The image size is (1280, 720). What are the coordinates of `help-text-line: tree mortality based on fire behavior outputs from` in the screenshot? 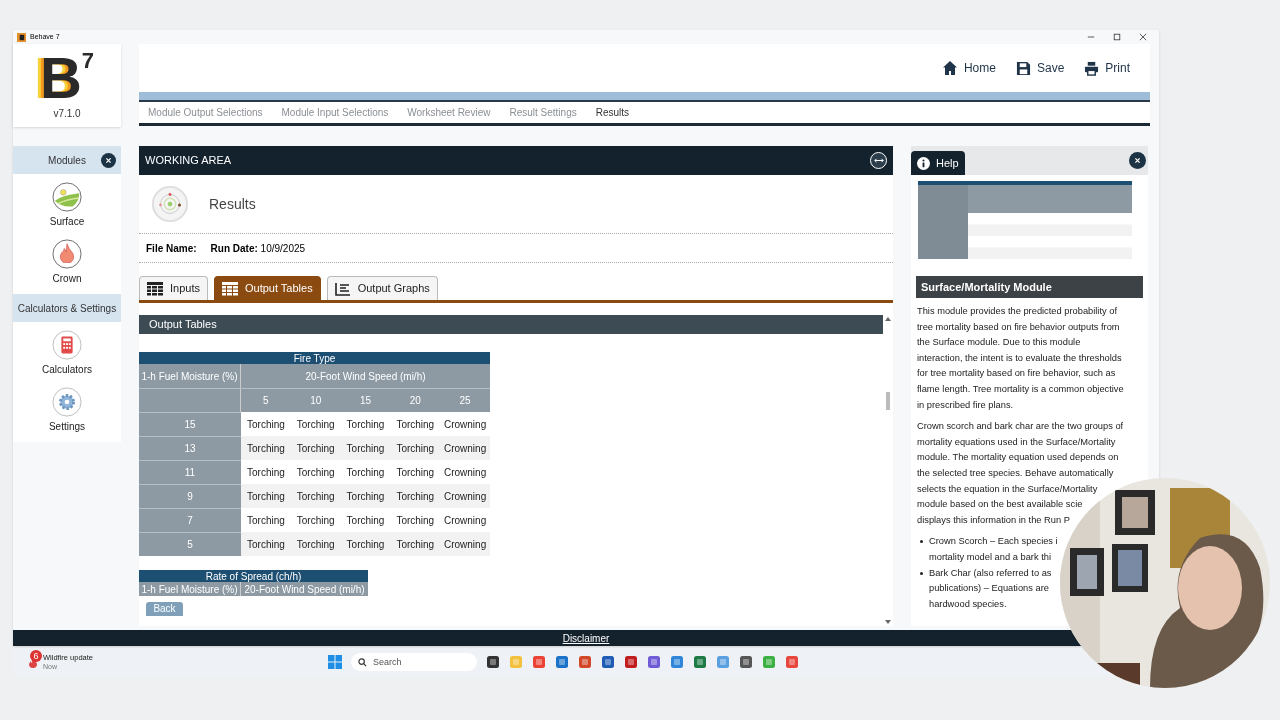 It's located at (1019, 327).